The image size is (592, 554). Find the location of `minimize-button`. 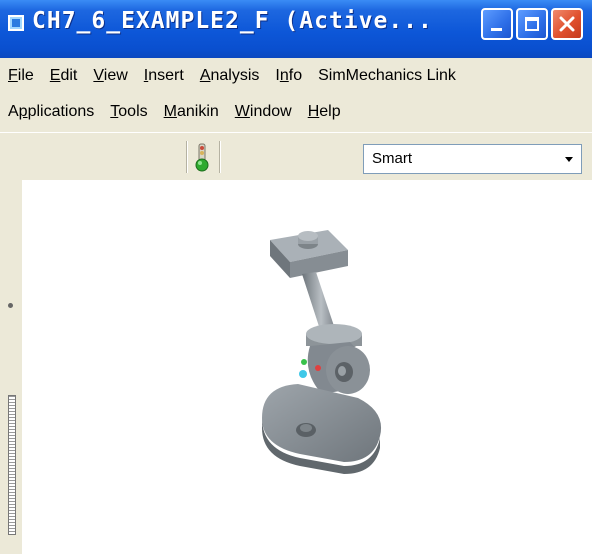

minimize-button is located at coordinates (497, 24).